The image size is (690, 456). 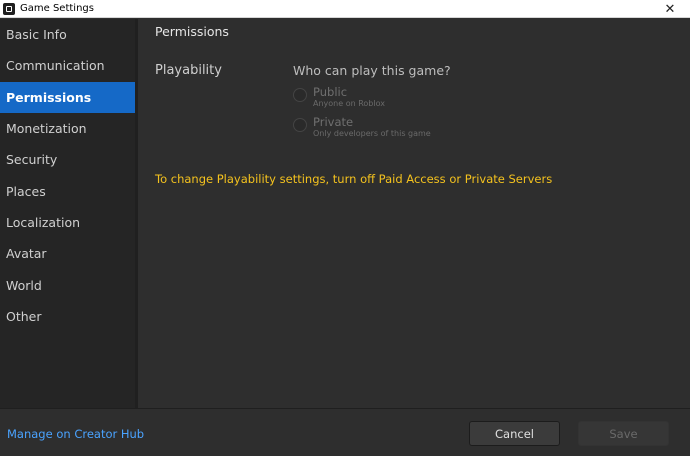 I want to click on playability-label: Playability, so click(x=188, y=70).